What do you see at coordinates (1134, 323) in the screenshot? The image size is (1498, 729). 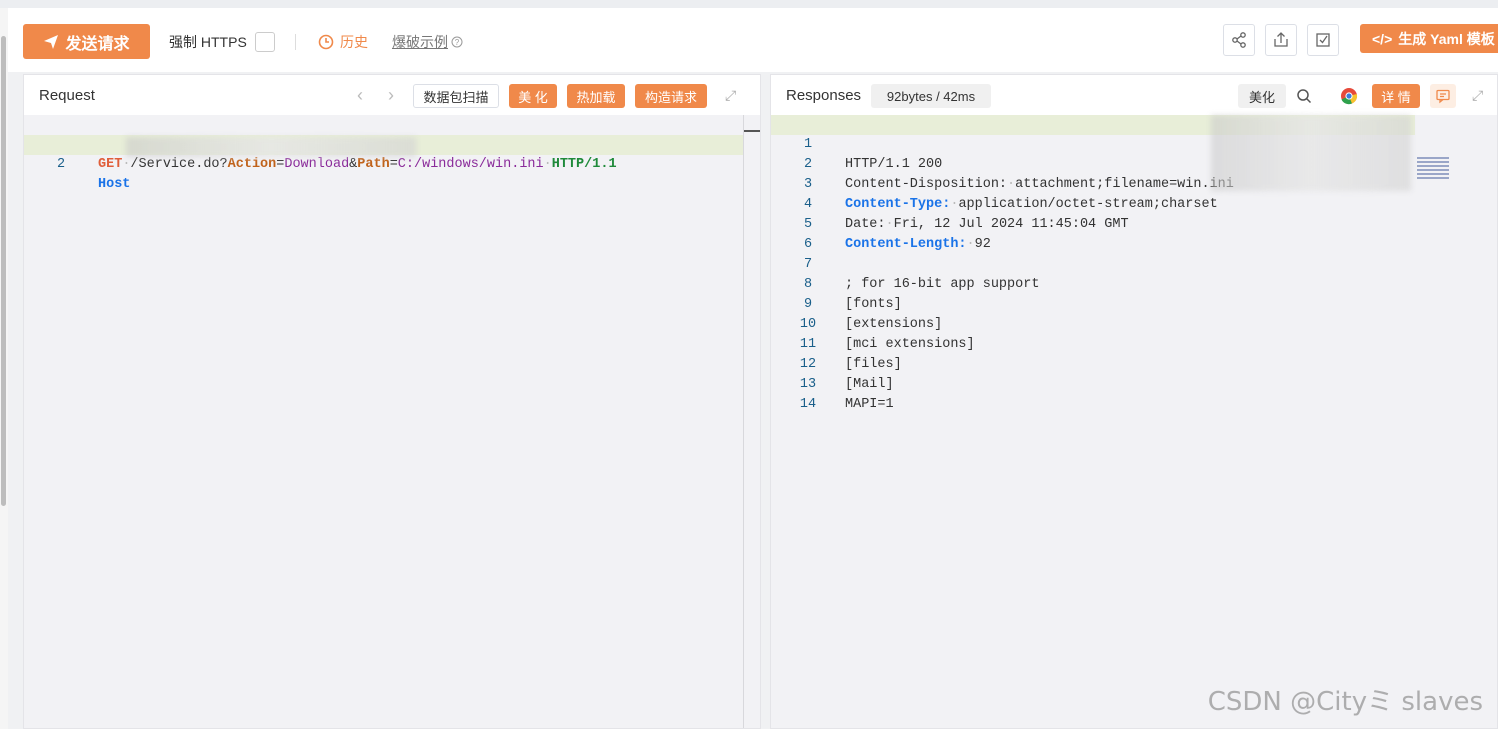 I see `response-line: 10 [mci extensions]` at bounding box center [1134, 323].